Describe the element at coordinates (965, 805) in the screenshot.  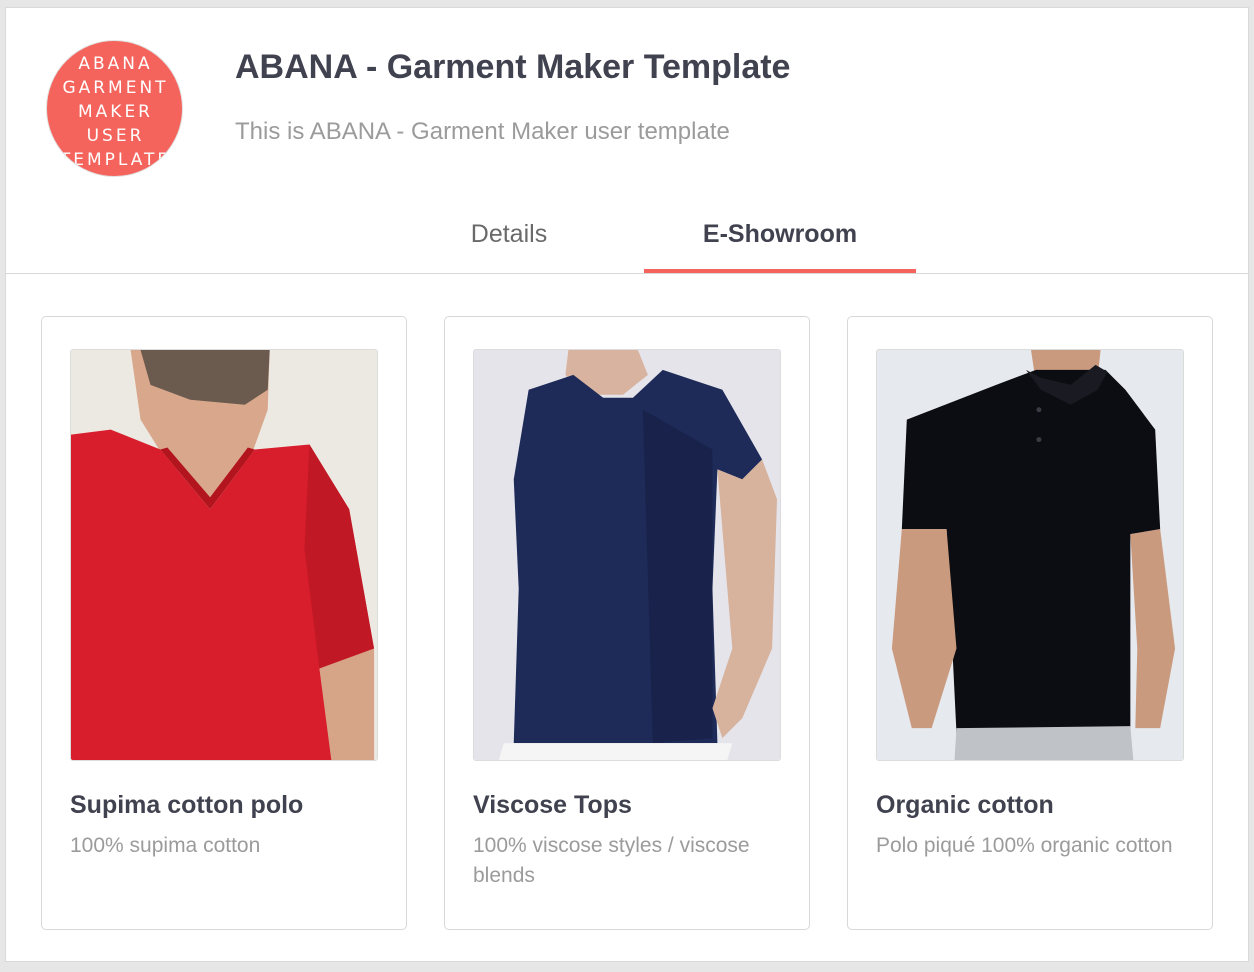
I see `product-title: Organic cotton` at that location.